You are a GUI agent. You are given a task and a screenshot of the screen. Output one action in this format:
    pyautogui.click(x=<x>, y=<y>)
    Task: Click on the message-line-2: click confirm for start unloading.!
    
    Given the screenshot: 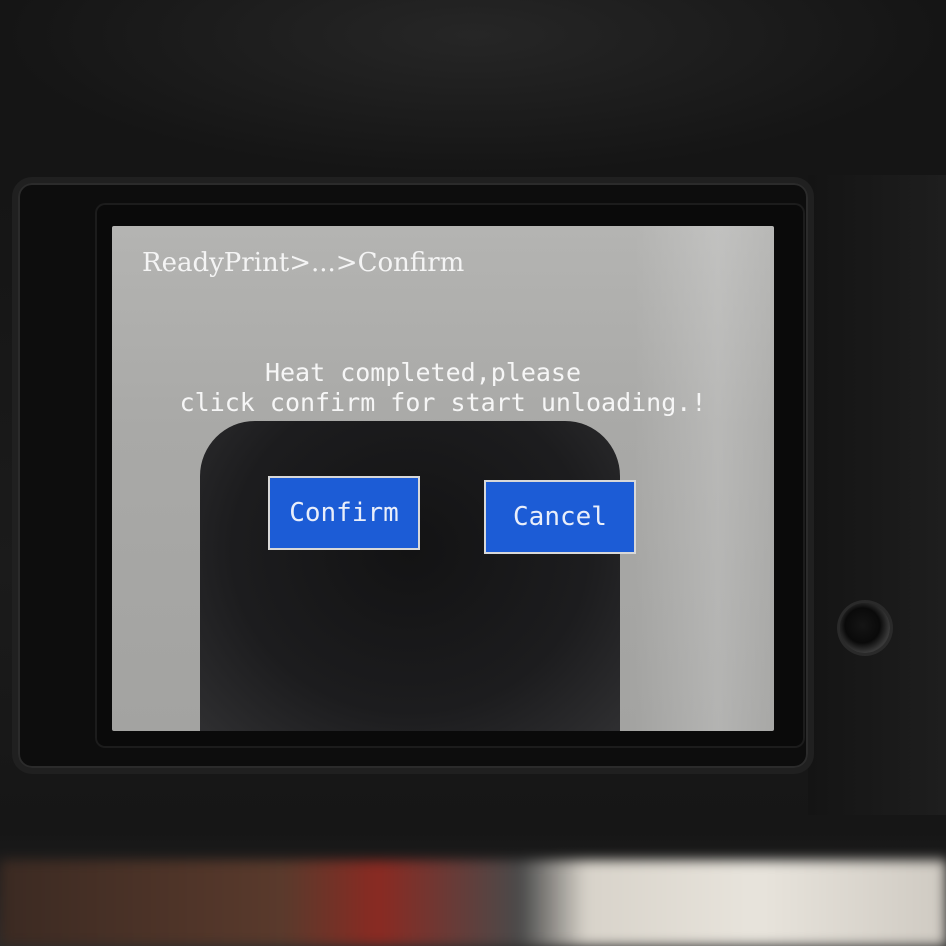 What is the action you would take?
    pyautogui.click(x=443, y=402)
    